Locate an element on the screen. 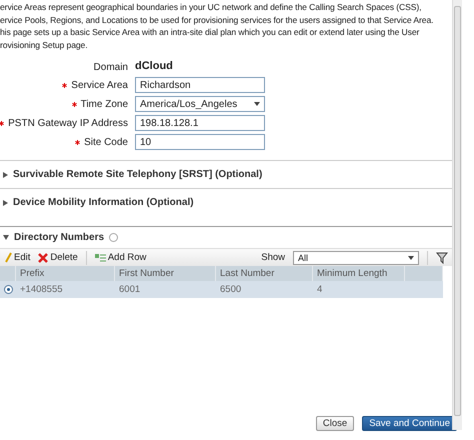 The height and width of the screenshot is (440, 474). add-row-icon is located at coordinates (100, 257).